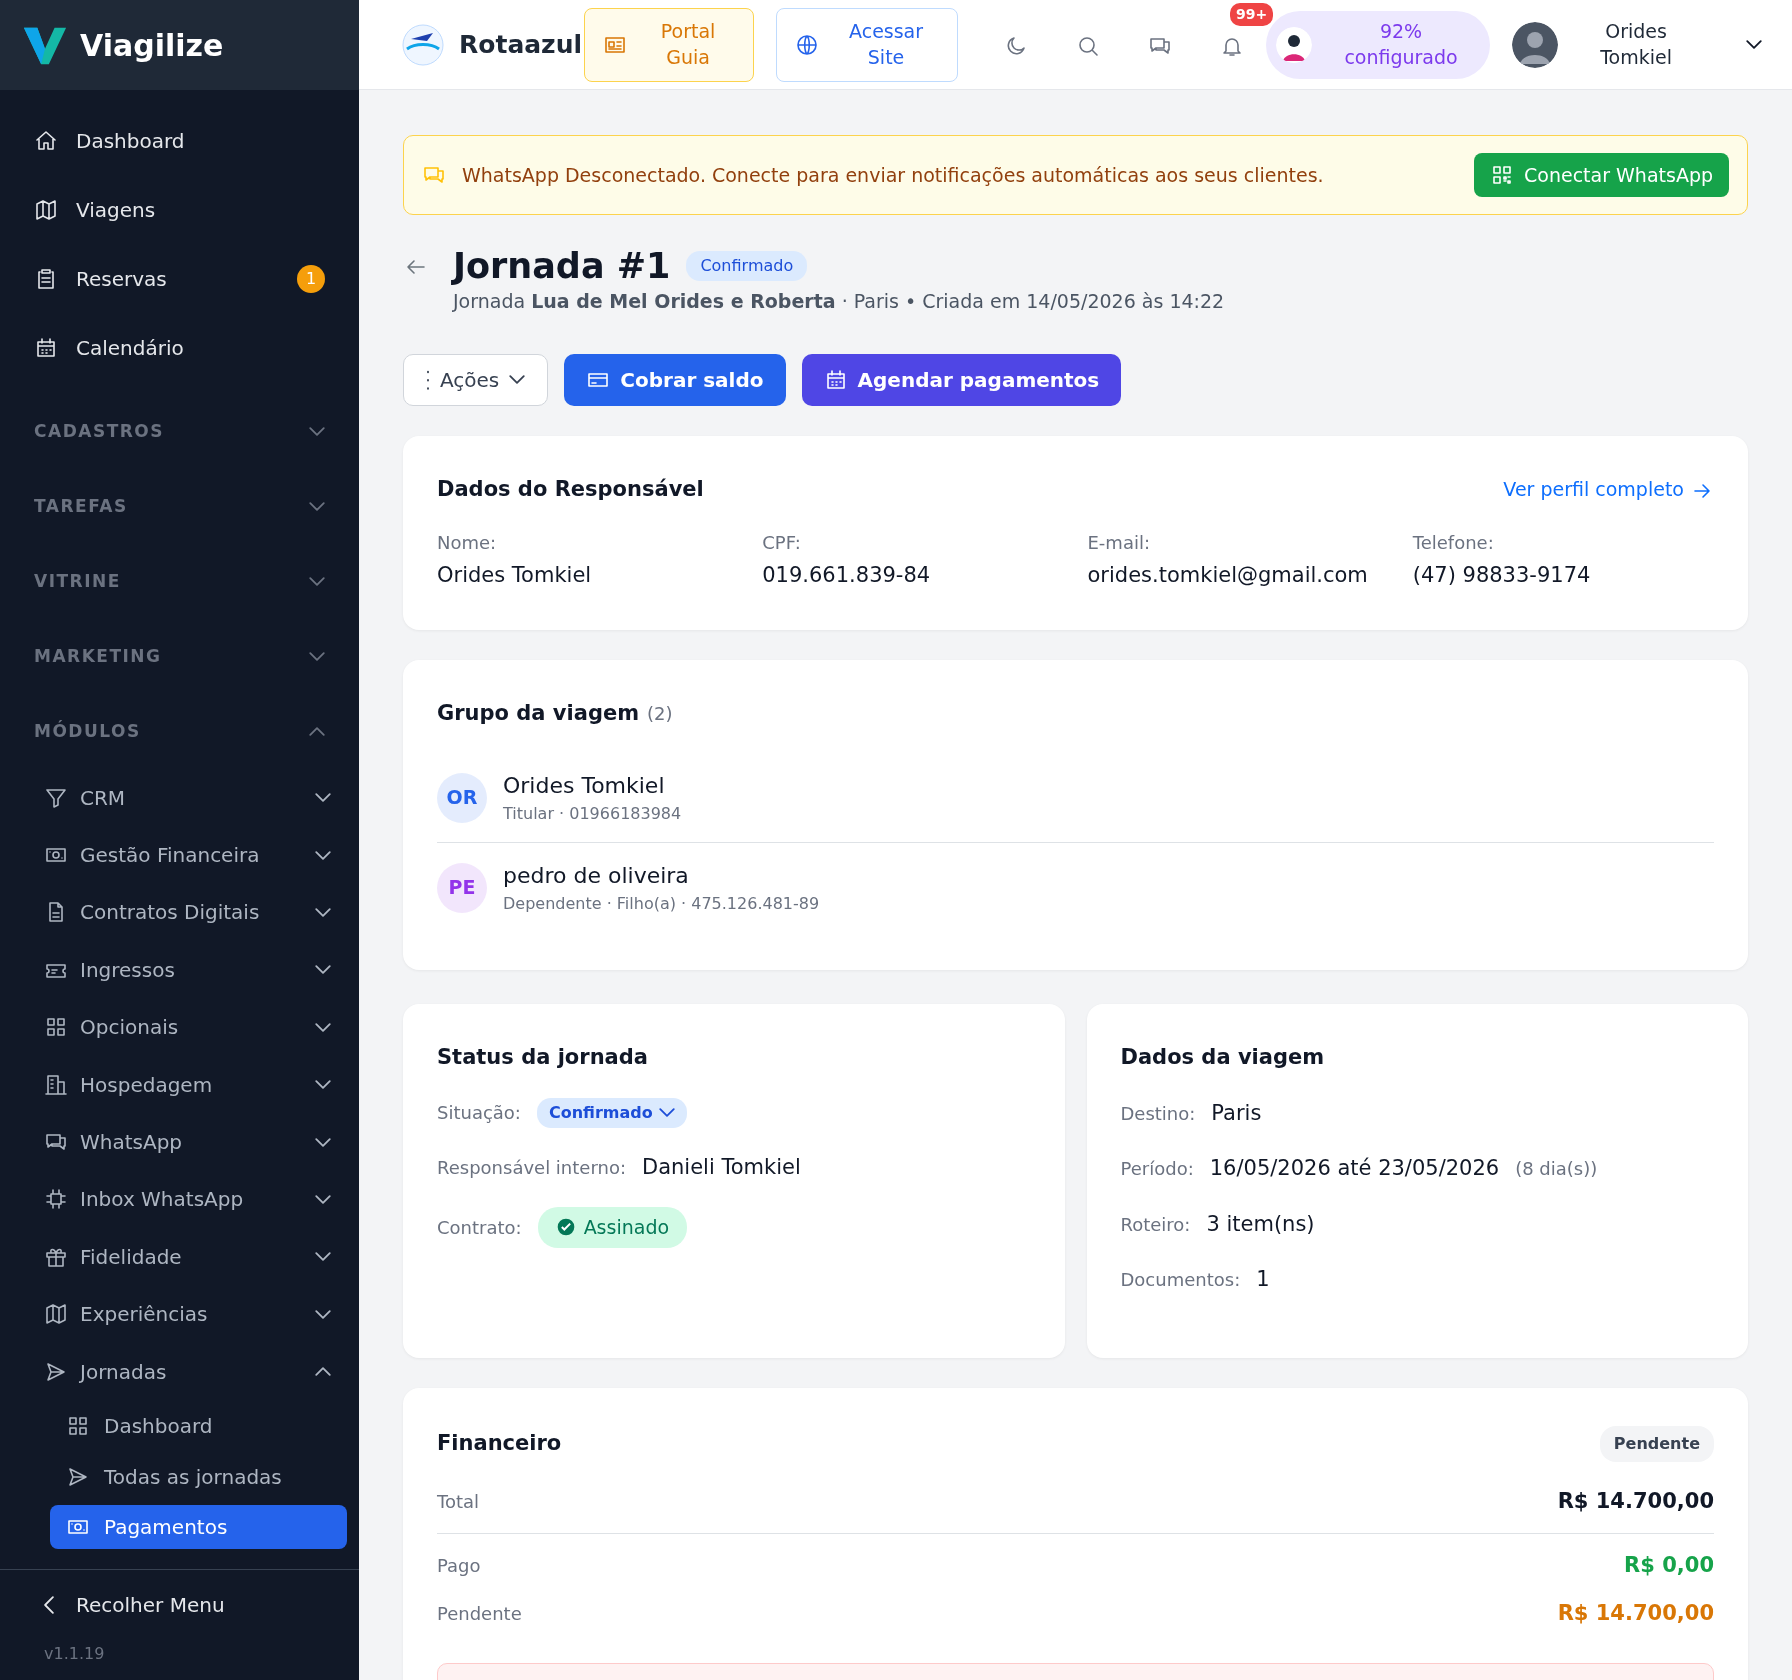 The height and width of the screenshot is (1680, 1792). I want to click on version-label: v1.1.19, so click(75, 1654).